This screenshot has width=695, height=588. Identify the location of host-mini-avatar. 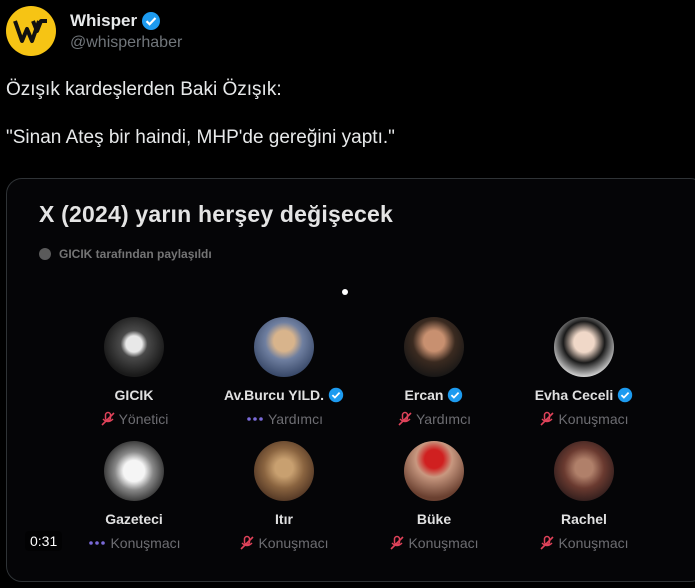
(45, 254).